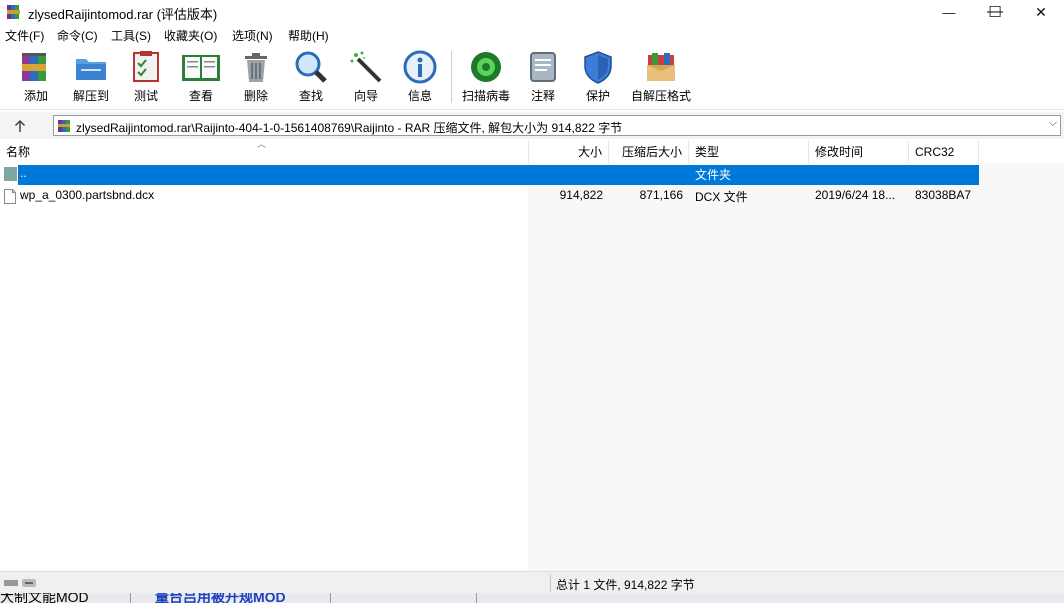 The height and width of the screenshot is (603, 1064). I want to click on status-bar: 总计 1 文件, 914,822 字节, so click(532, 582).